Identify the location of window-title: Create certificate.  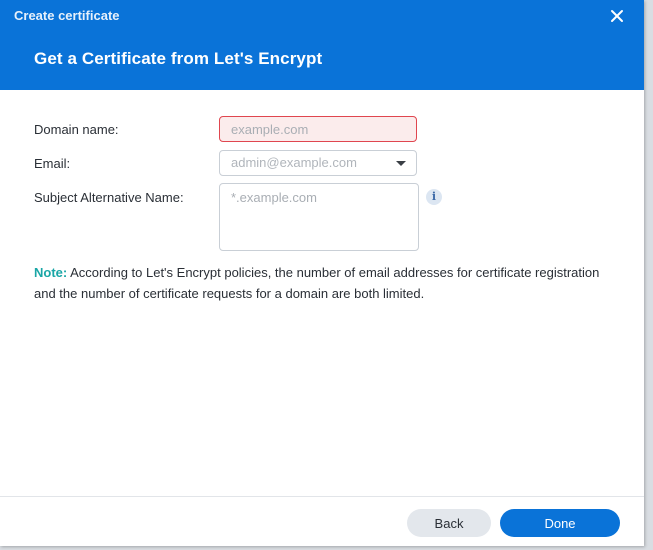
(67, 15).